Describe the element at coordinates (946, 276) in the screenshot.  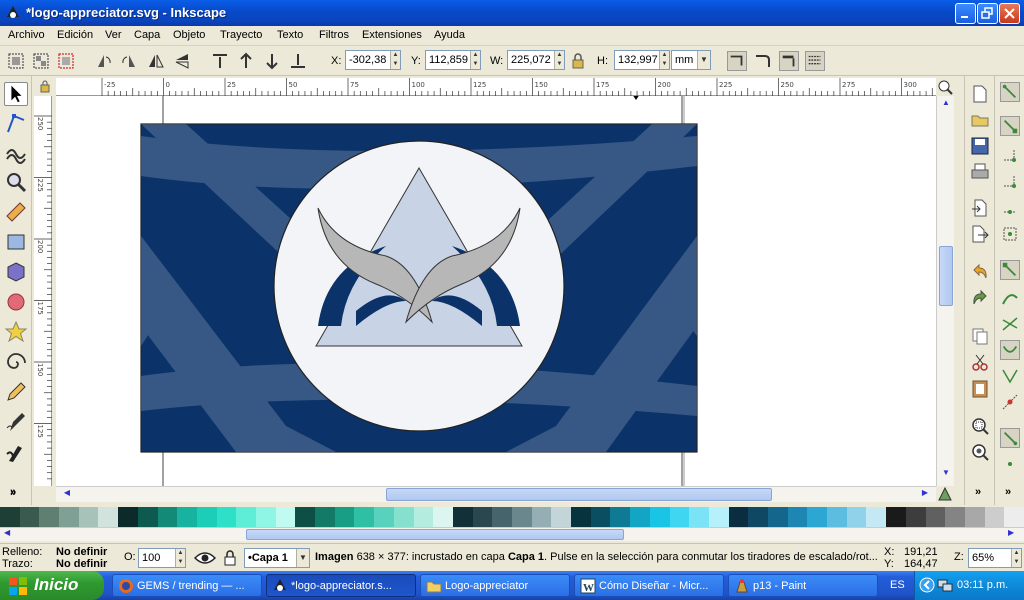
I see `vertical-scroll-thumb` at that location.